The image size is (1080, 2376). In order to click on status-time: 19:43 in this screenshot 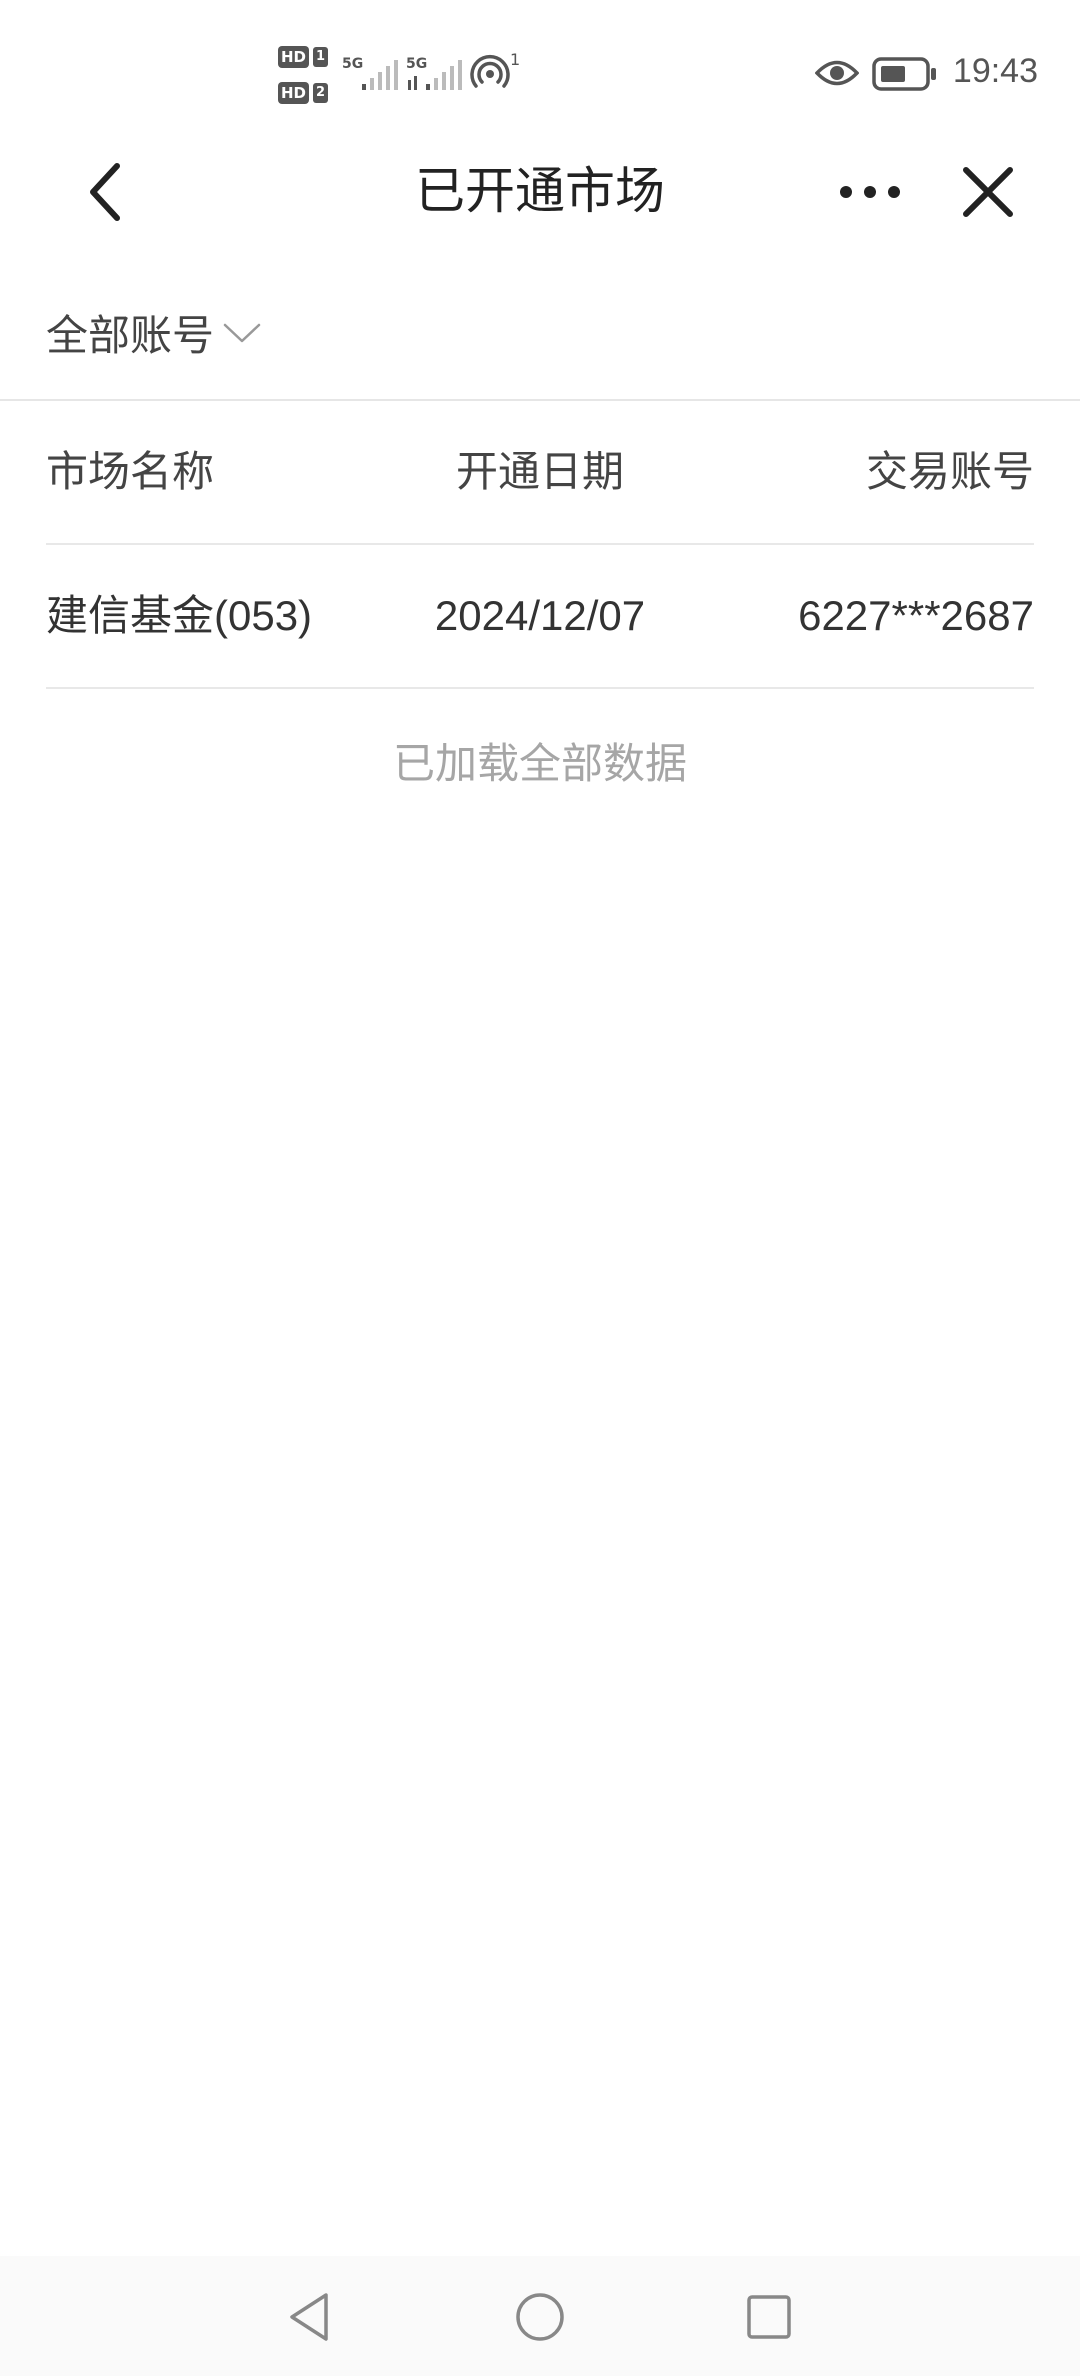, I will do `click(995, 71)`.